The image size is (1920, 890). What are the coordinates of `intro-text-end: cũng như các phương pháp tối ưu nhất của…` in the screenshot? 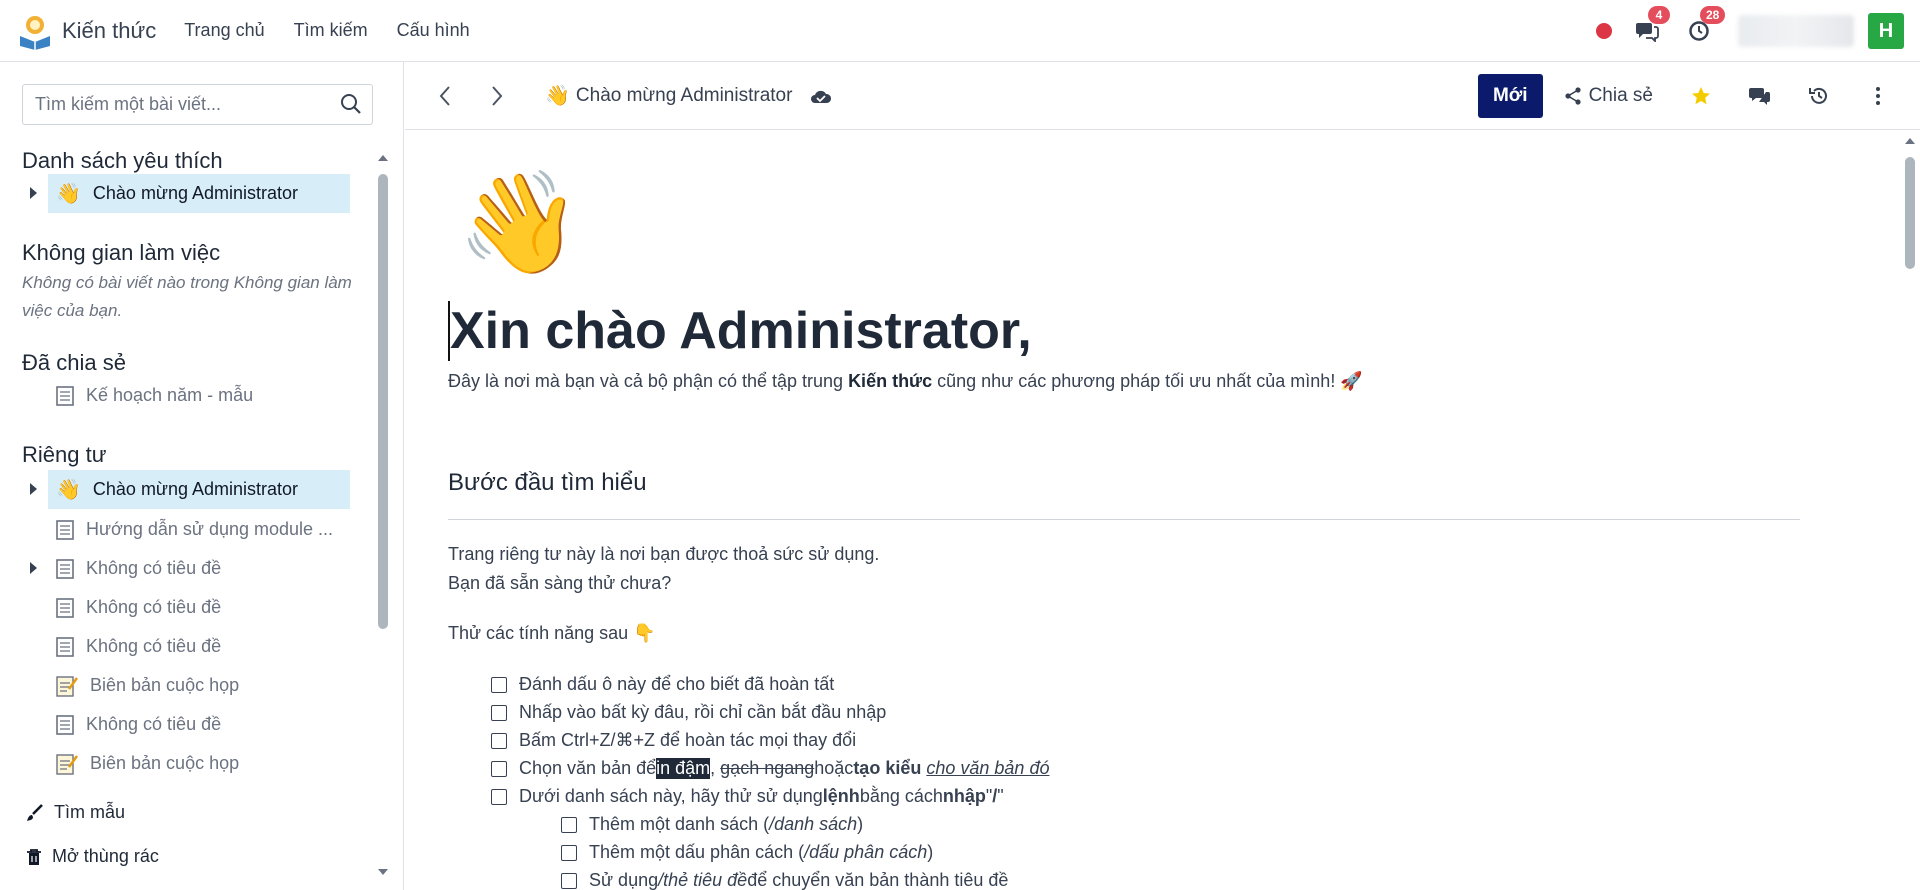 It's located at (1147, 381).